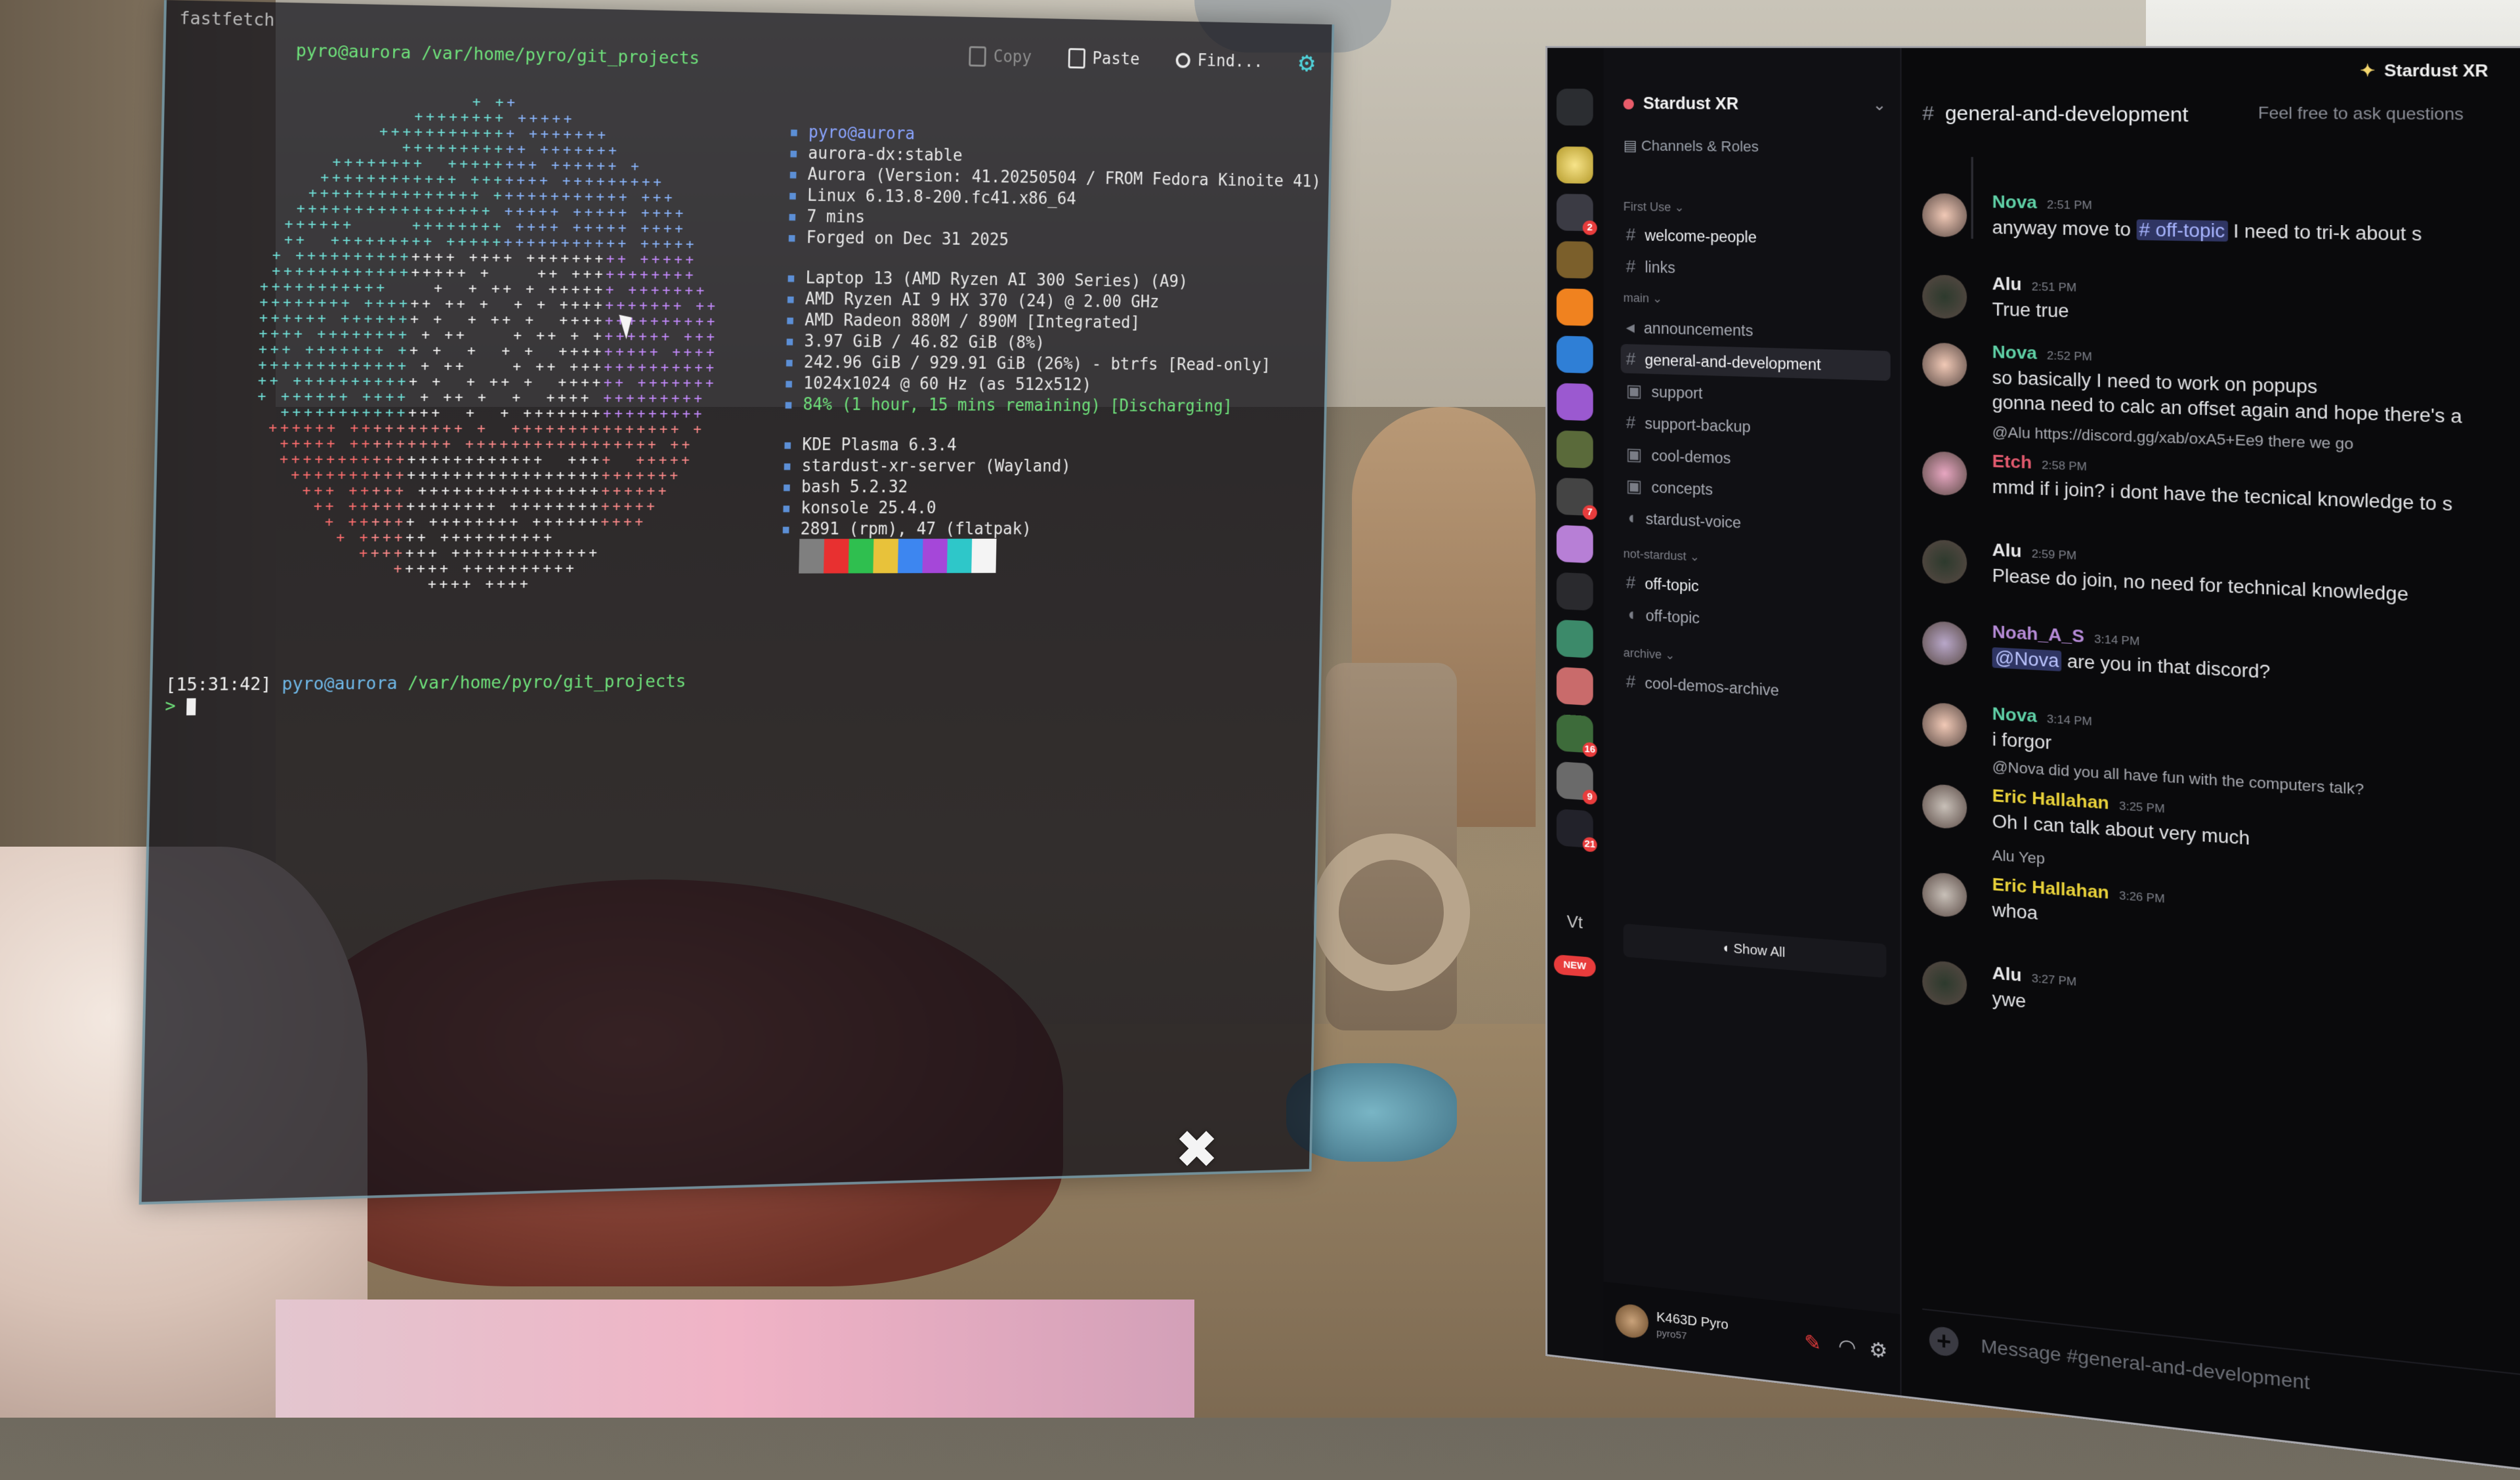 The height and width of the screenshot is (1480, 2520). I want to click on chat-message: Nova3:14 PMi forgor, so click(2221, 719).